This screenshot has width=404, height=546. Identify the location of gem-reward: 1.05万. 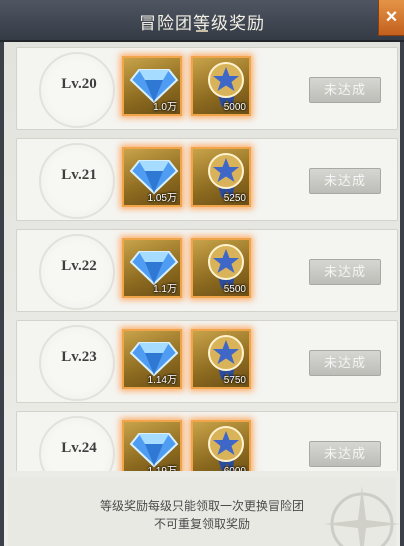
(152, 177).